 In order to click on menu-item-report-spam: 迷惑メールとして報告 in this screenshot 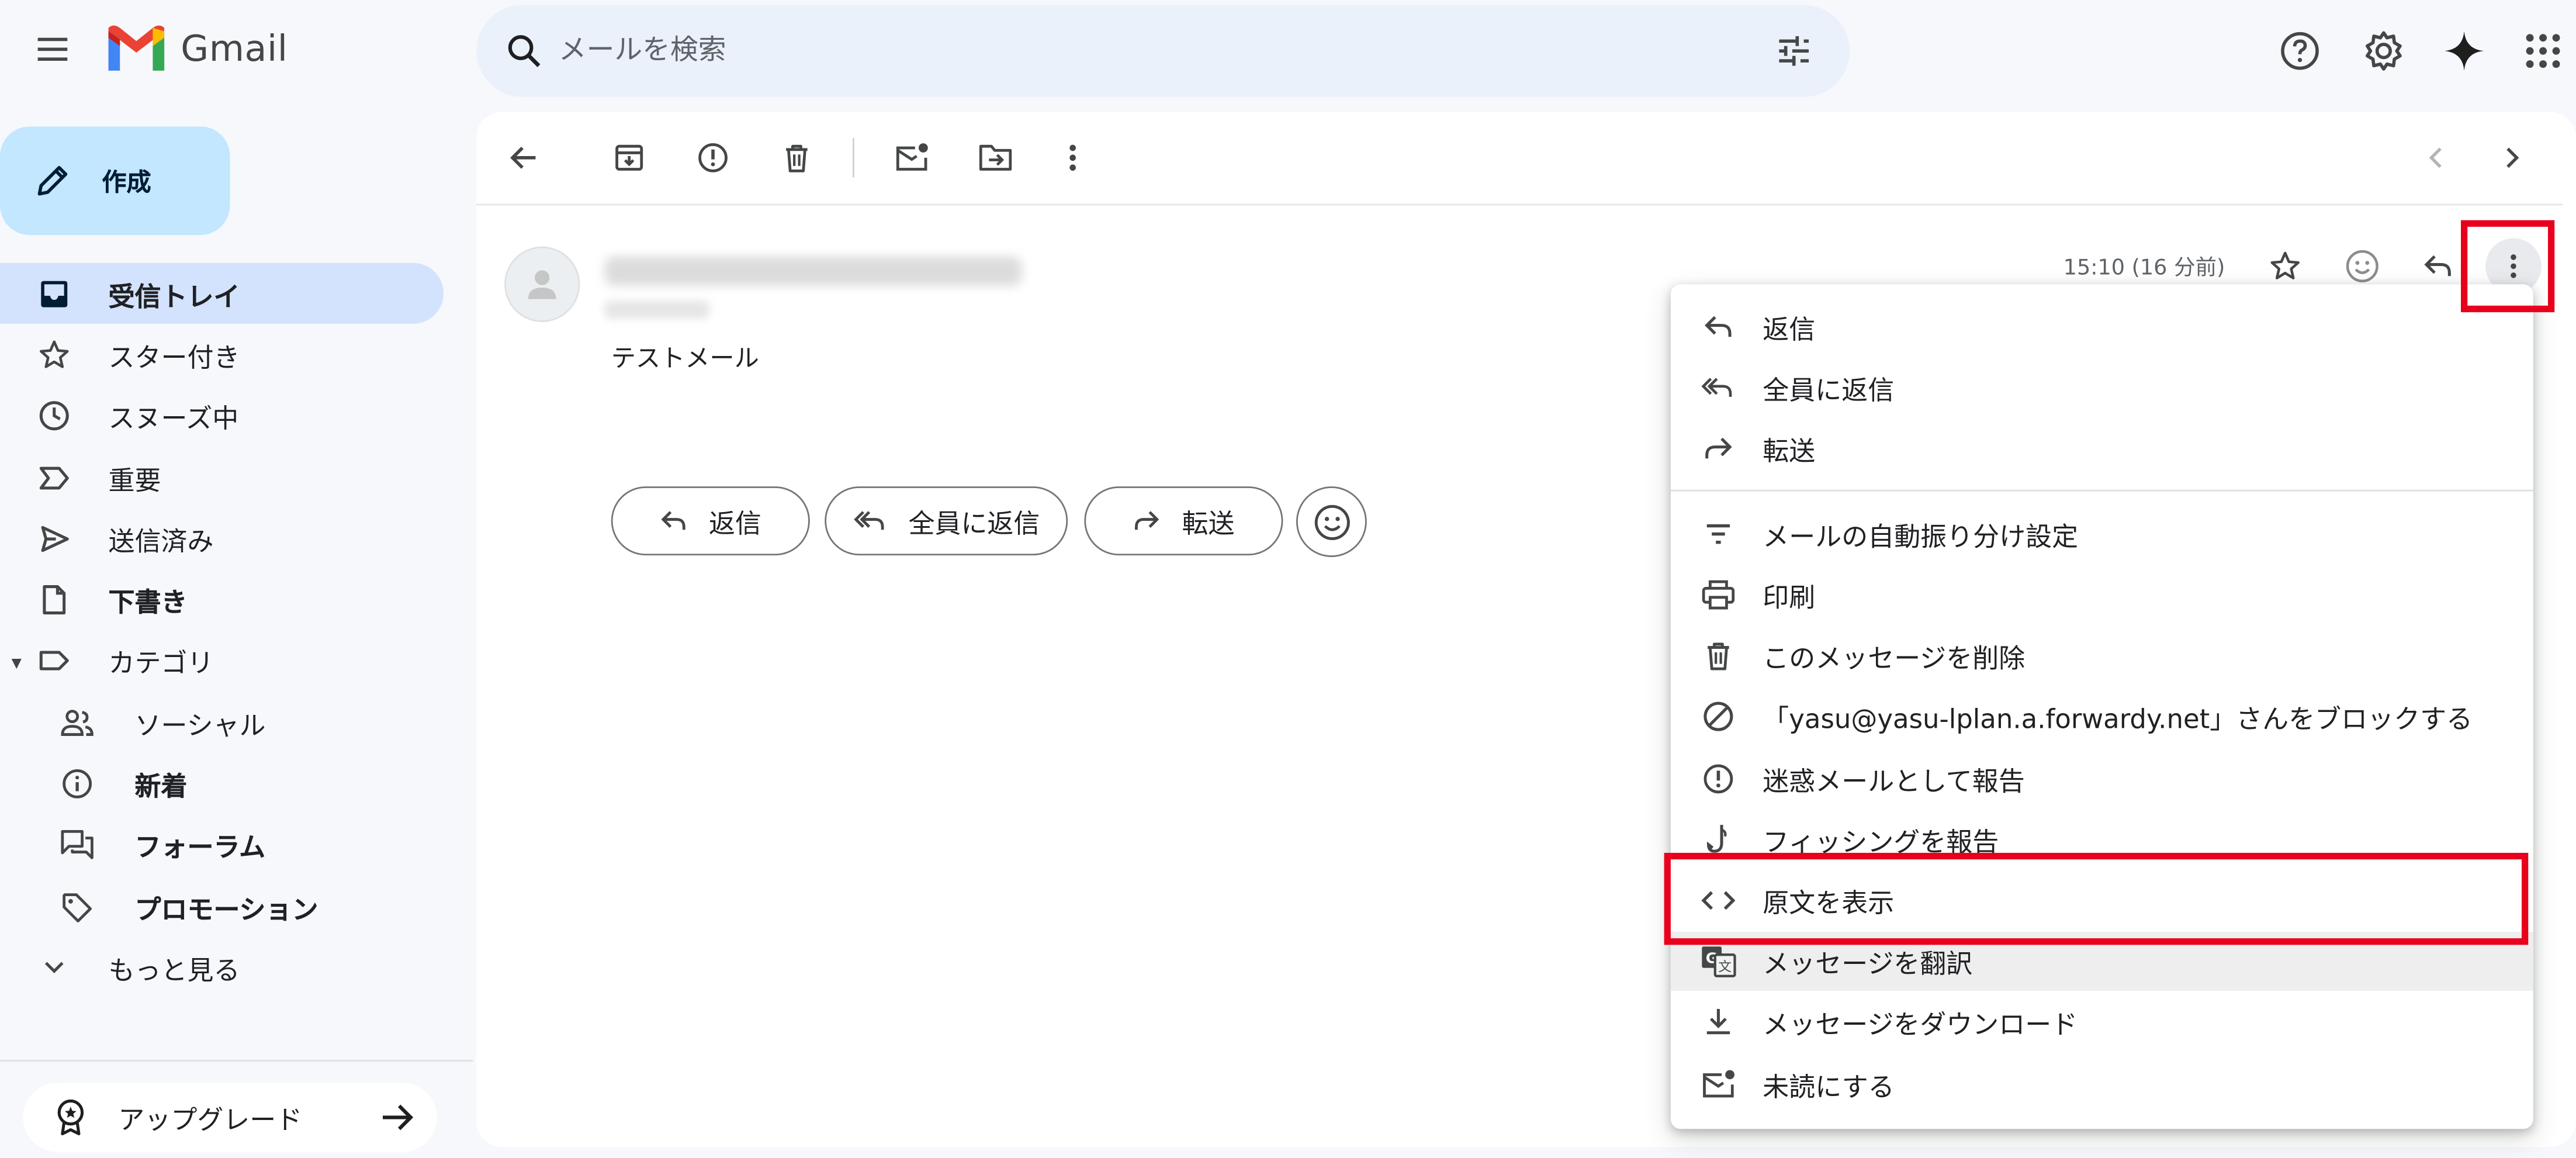, I will do `click(2102, 778)`.